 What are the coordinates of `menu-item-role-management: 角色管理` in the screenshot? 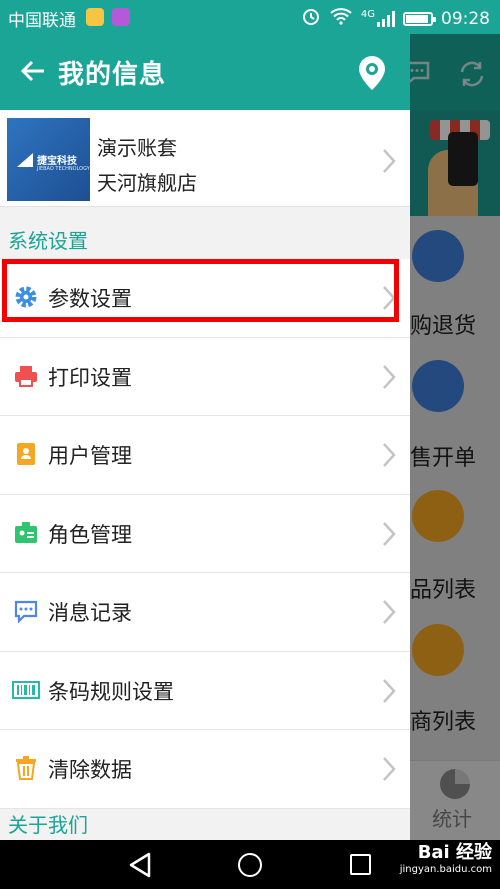 It's located at (205, 533).